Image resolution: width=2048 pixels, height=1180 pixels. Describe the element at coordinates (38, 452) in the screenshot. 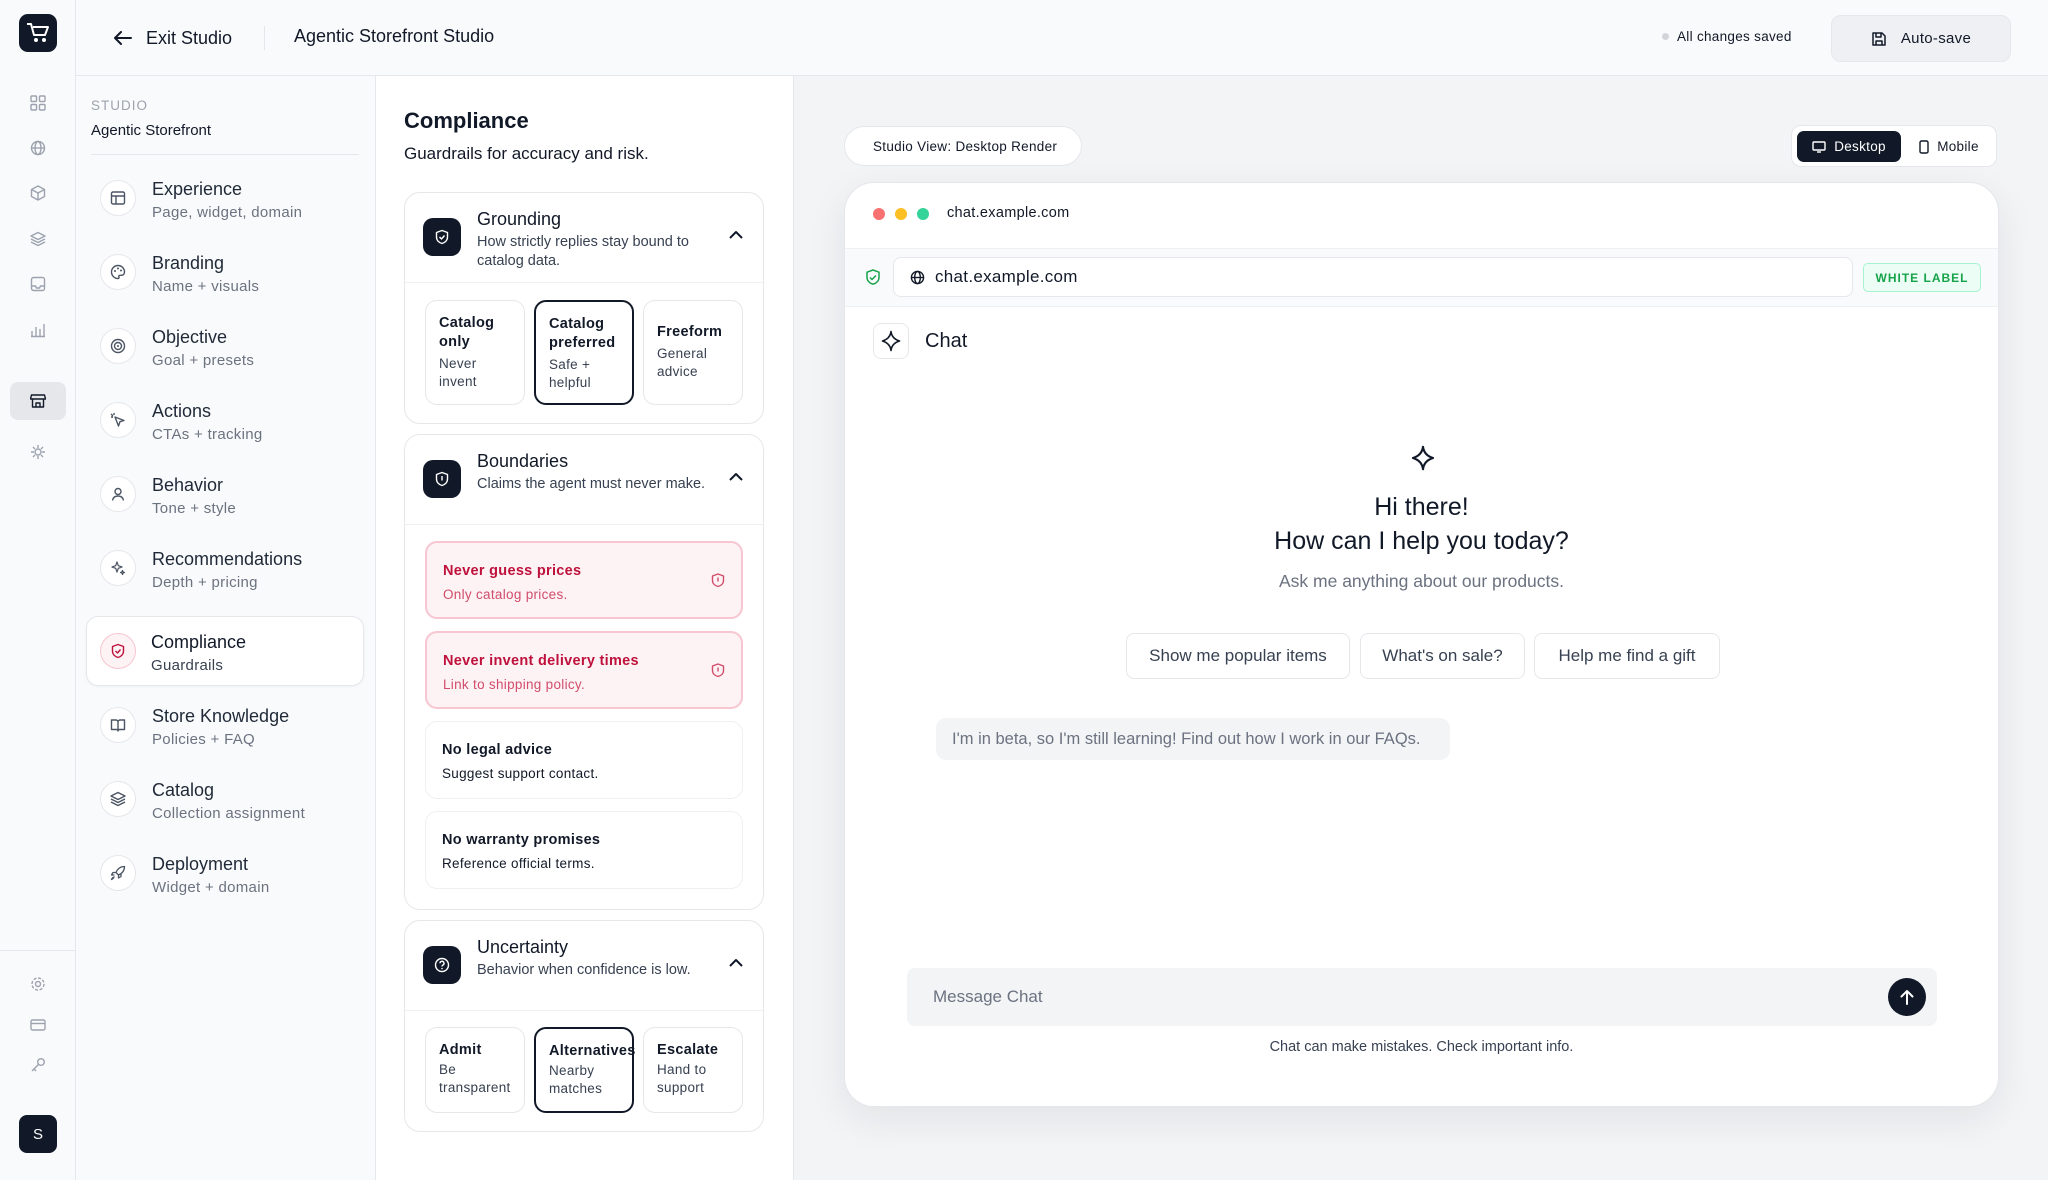

I see `plug-icon` at that location.